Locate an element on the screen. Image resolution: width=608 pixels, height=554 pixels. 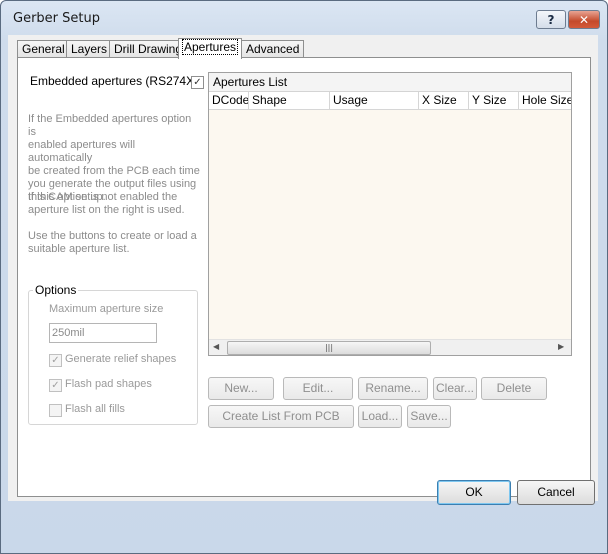
tab-layers: Layers is located at coordinates (89, 49).